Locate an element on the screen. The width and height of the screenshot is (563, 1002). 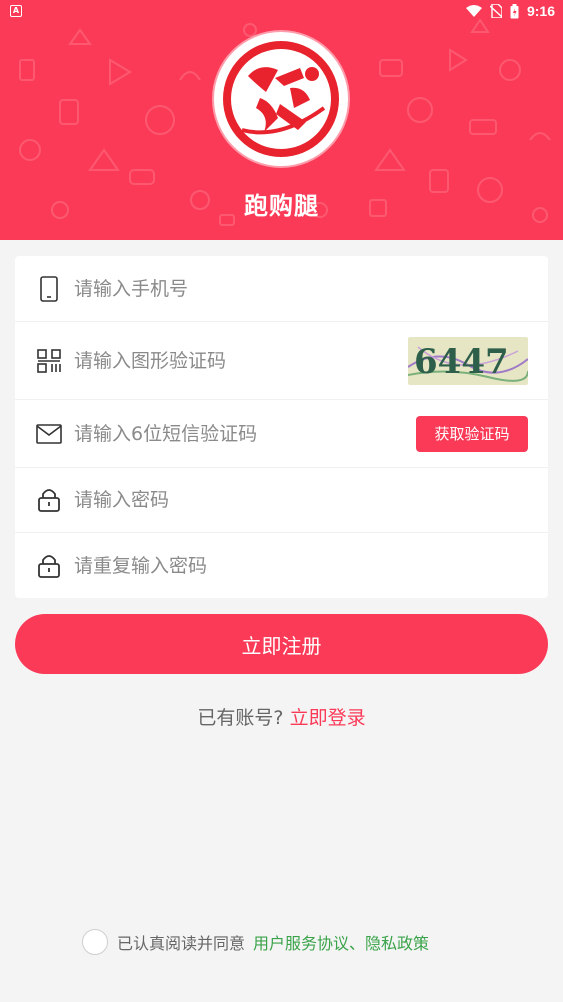
agreement-checkbox is located at coordinates (95, 942).